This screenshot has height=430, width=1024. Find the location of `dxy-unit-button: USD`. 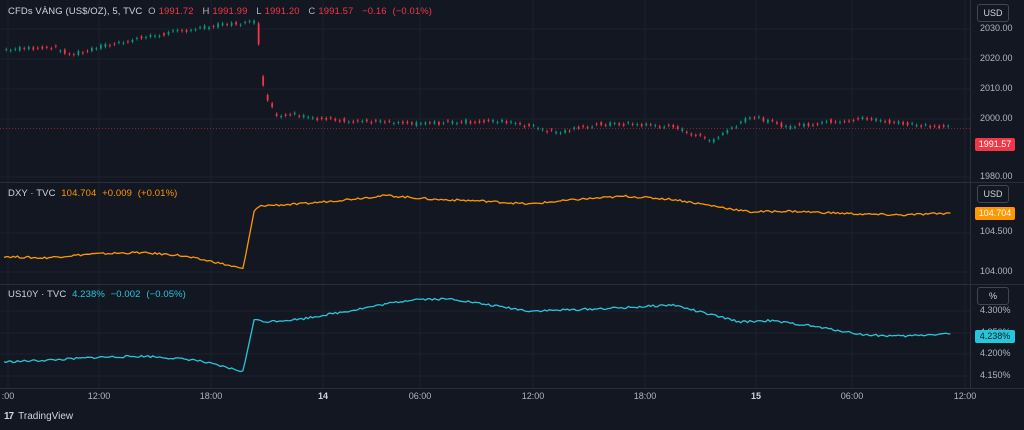

dxy-unit-button: USD is located at coordinates (993, 194).